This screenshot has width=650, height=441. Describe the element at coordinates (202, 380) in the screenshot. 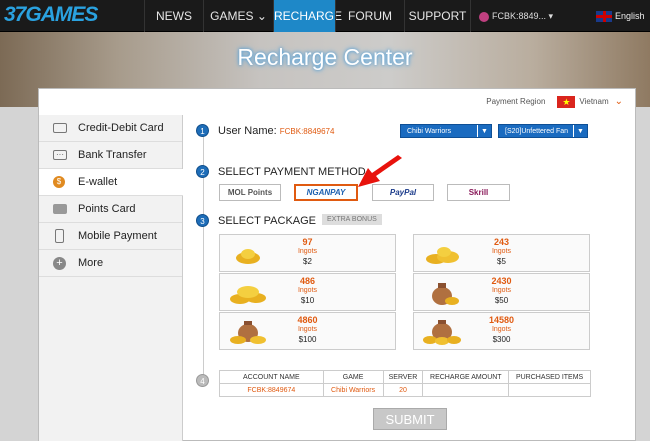

I see `step-4-badge: 4` at that location.